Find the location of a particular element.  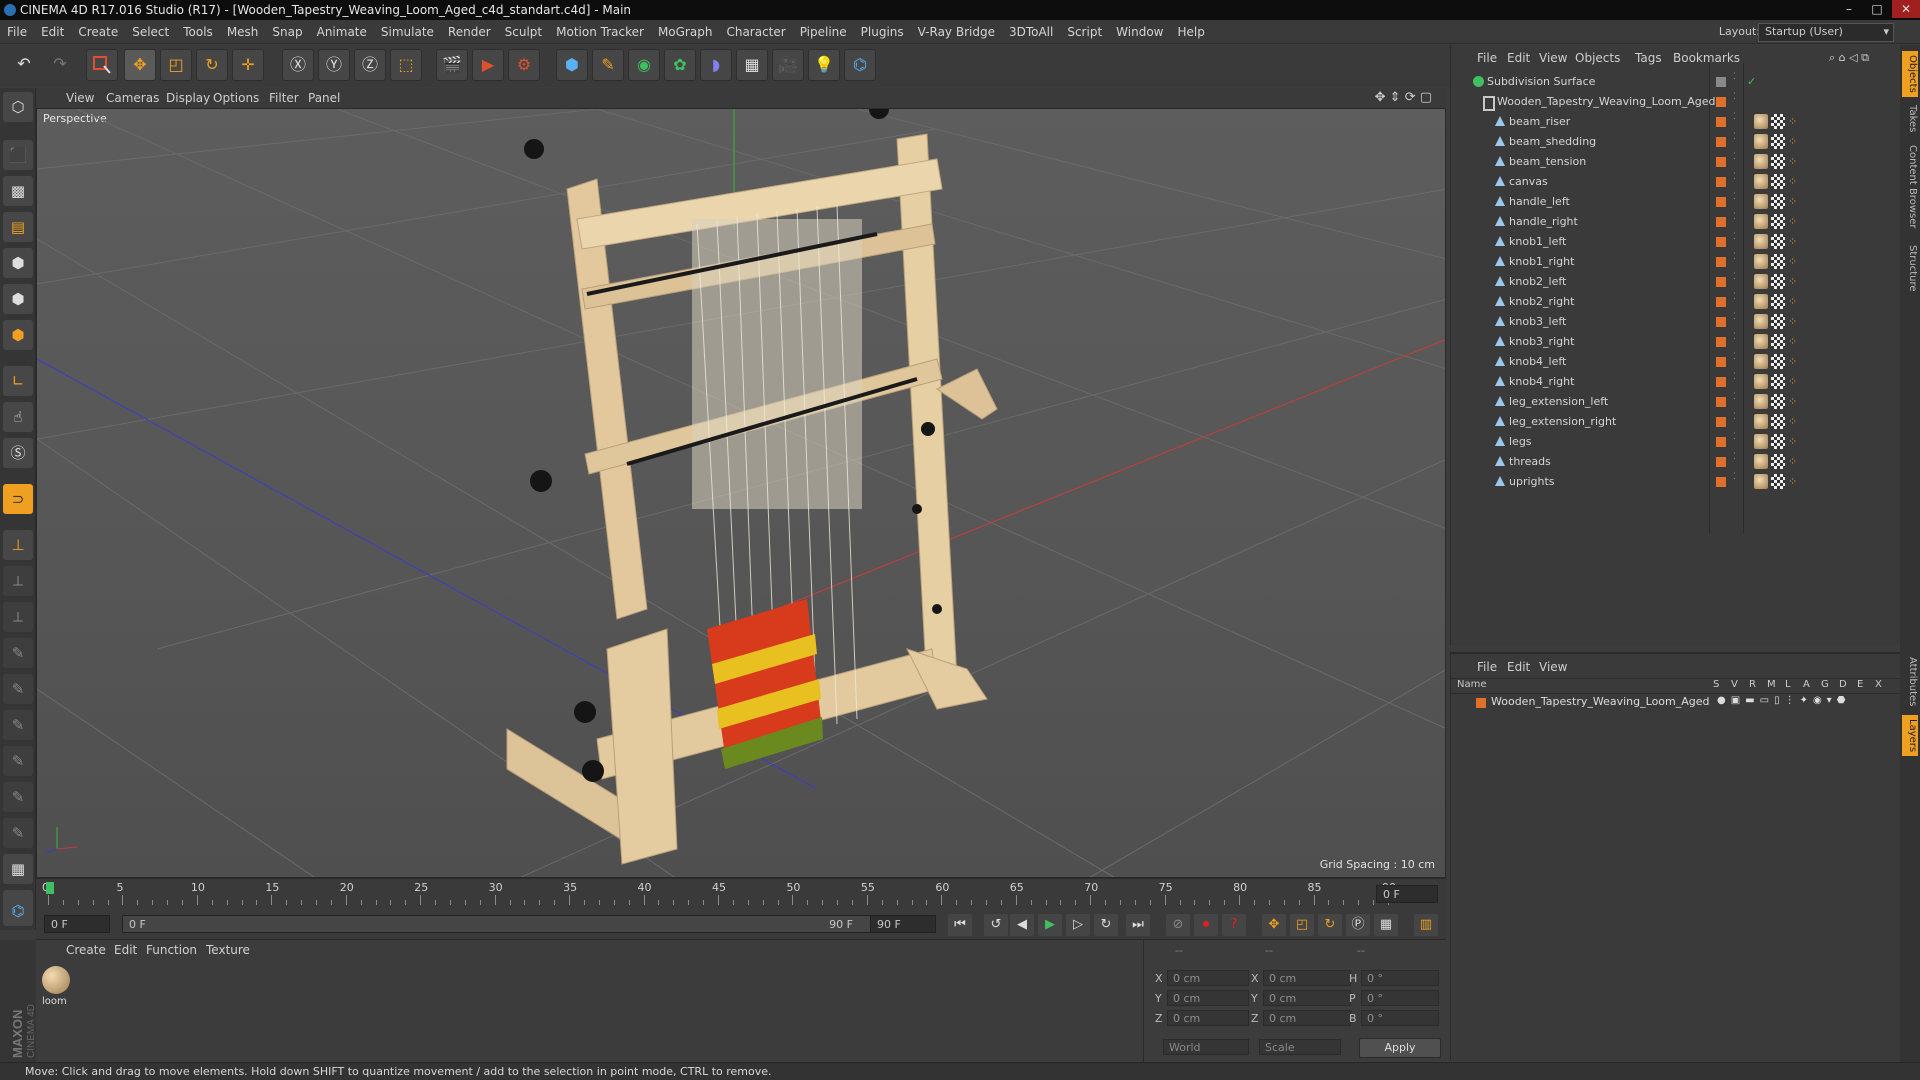

tab-attributes: Attributes is located at coordinates (1910, 681).